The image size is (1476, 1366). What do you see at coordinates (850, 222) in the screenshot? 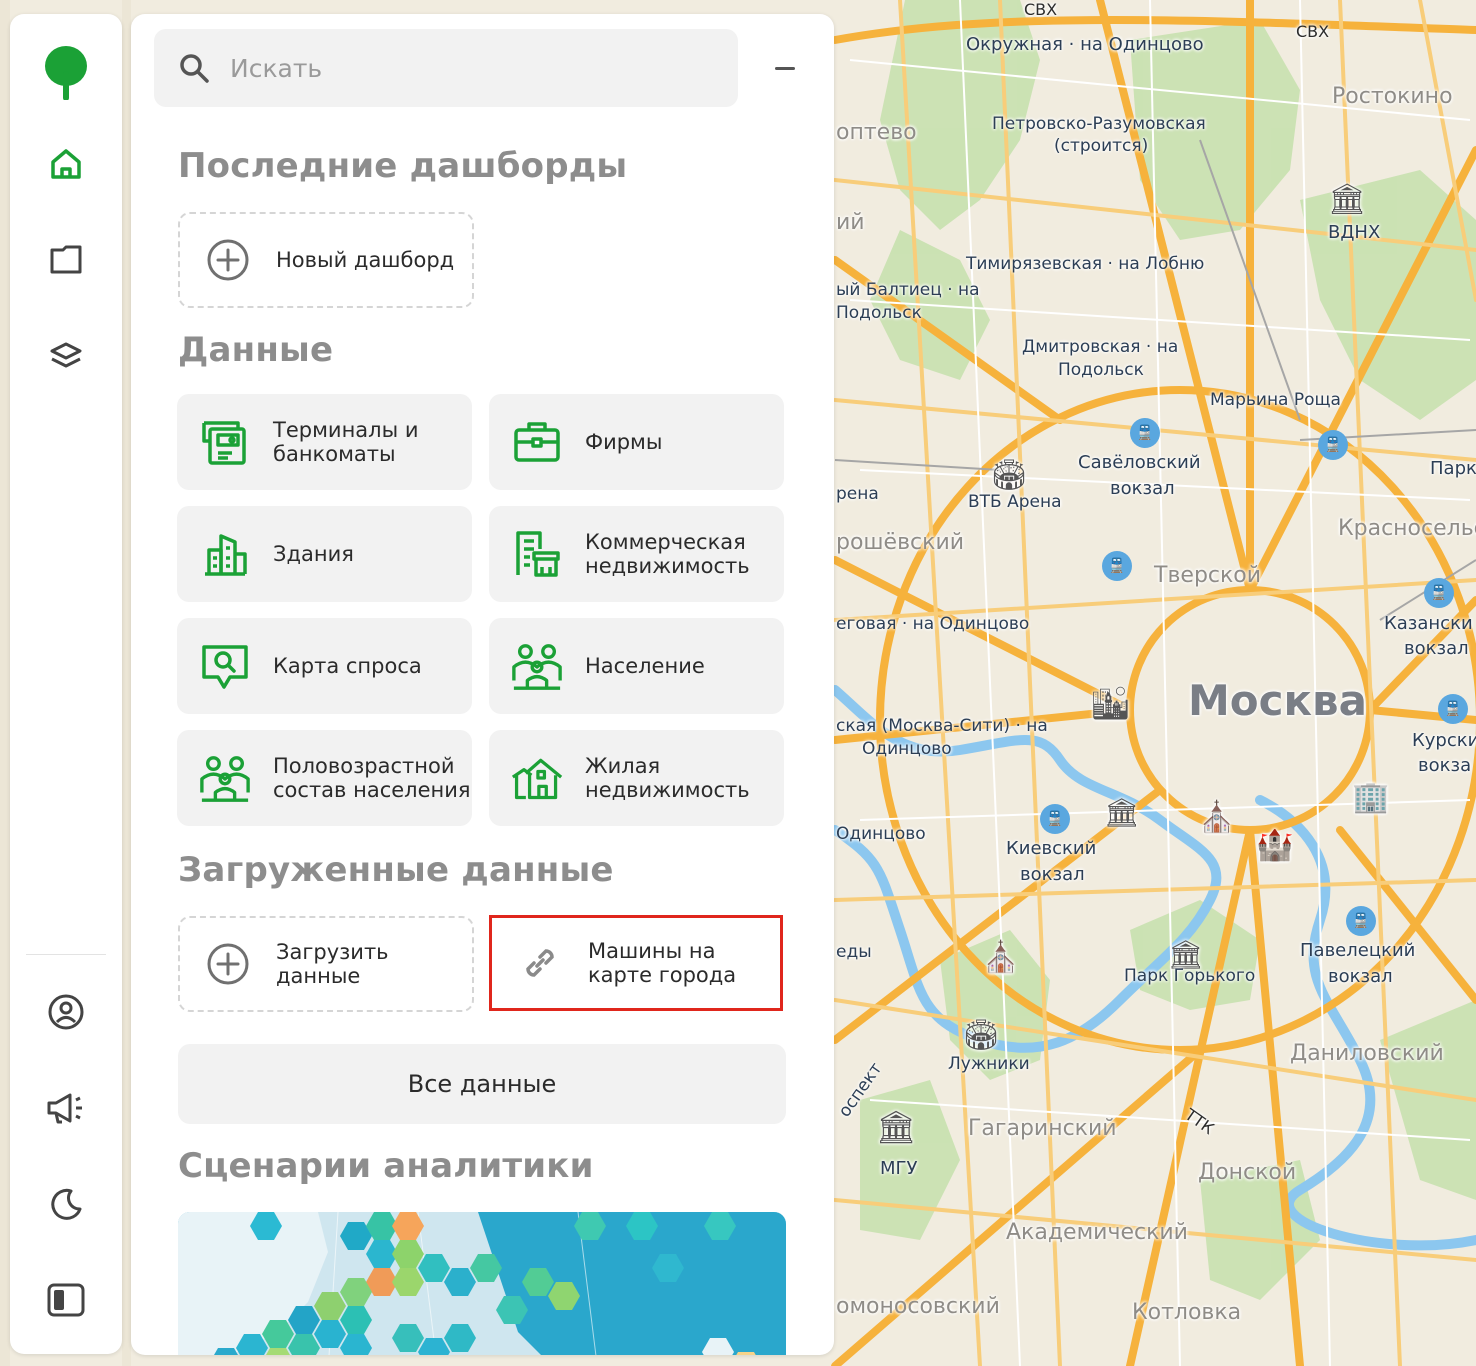
I see `map-label: ий` at bounding box center [850, 222].